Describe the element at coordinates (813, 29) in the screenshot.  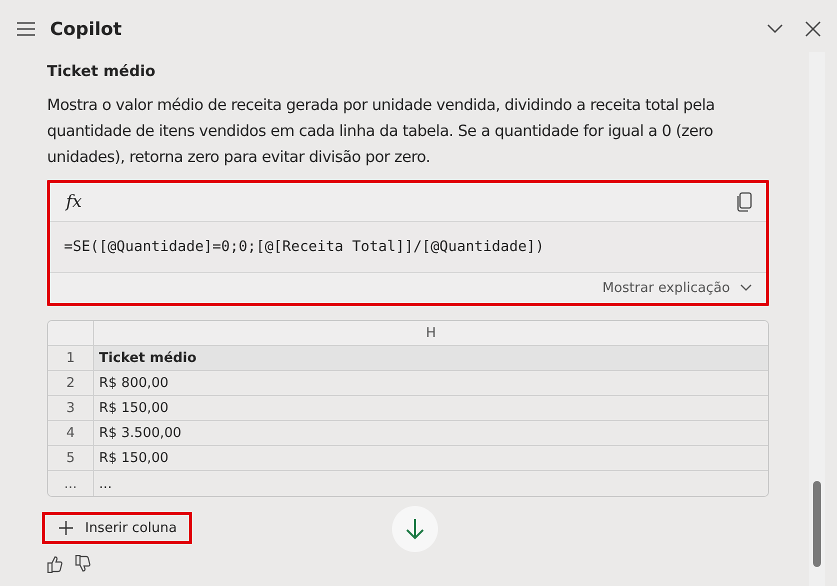
I see `close-icon` at that location.